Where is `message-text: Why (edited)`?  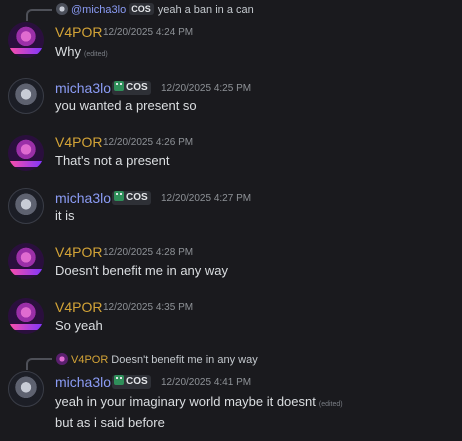
message-text: Why (edited) is located at coordinates (81, 51).